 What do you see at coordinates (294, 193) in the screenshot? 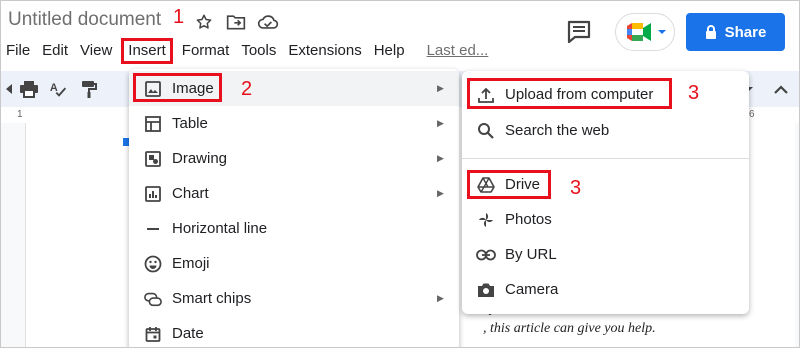
I see `menu-item-chart: Chart ▶` at bounding box center [294, 193].